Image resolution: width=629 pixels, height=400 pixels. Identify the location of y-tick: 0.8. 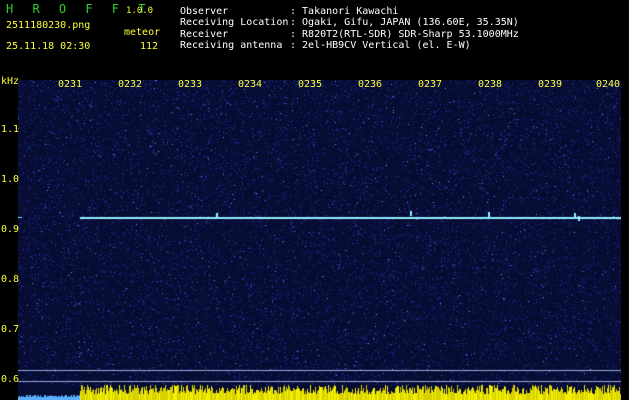
(10, 279).